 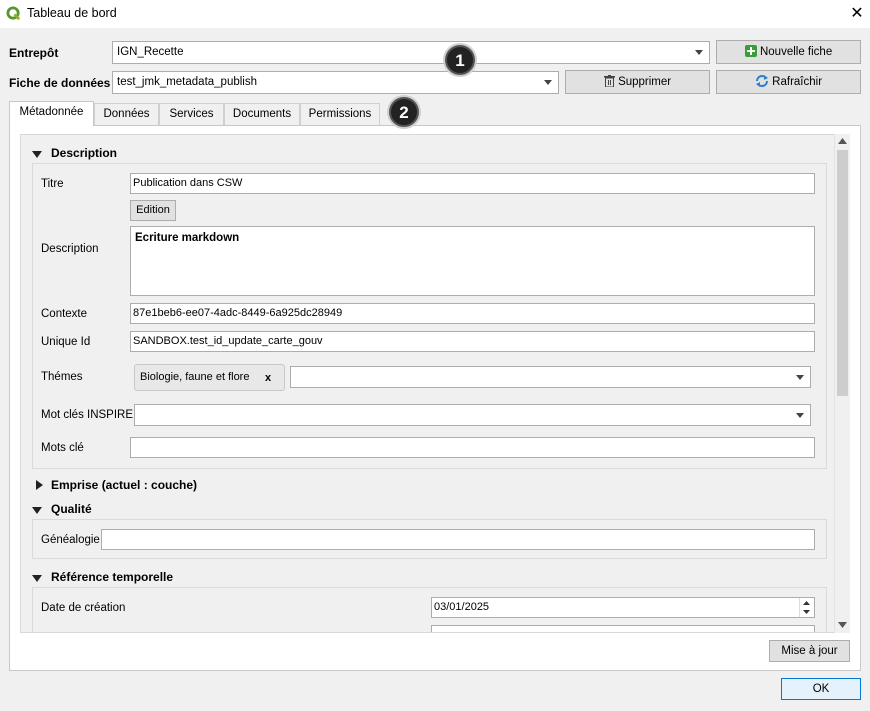 What do you see at coordinates (83, 608) in the screenshot?
I see `creation-date-label: Date de création` at bounding box center [83, 608].